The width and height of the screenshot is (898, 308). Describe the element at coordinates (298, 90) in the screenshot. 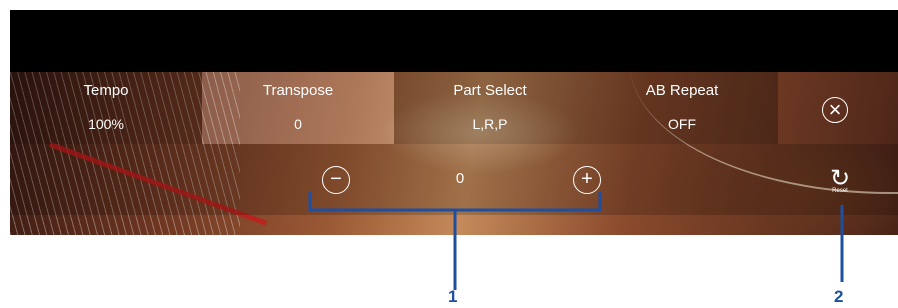

I see `tab-transpose-label: Transpose` at that location.